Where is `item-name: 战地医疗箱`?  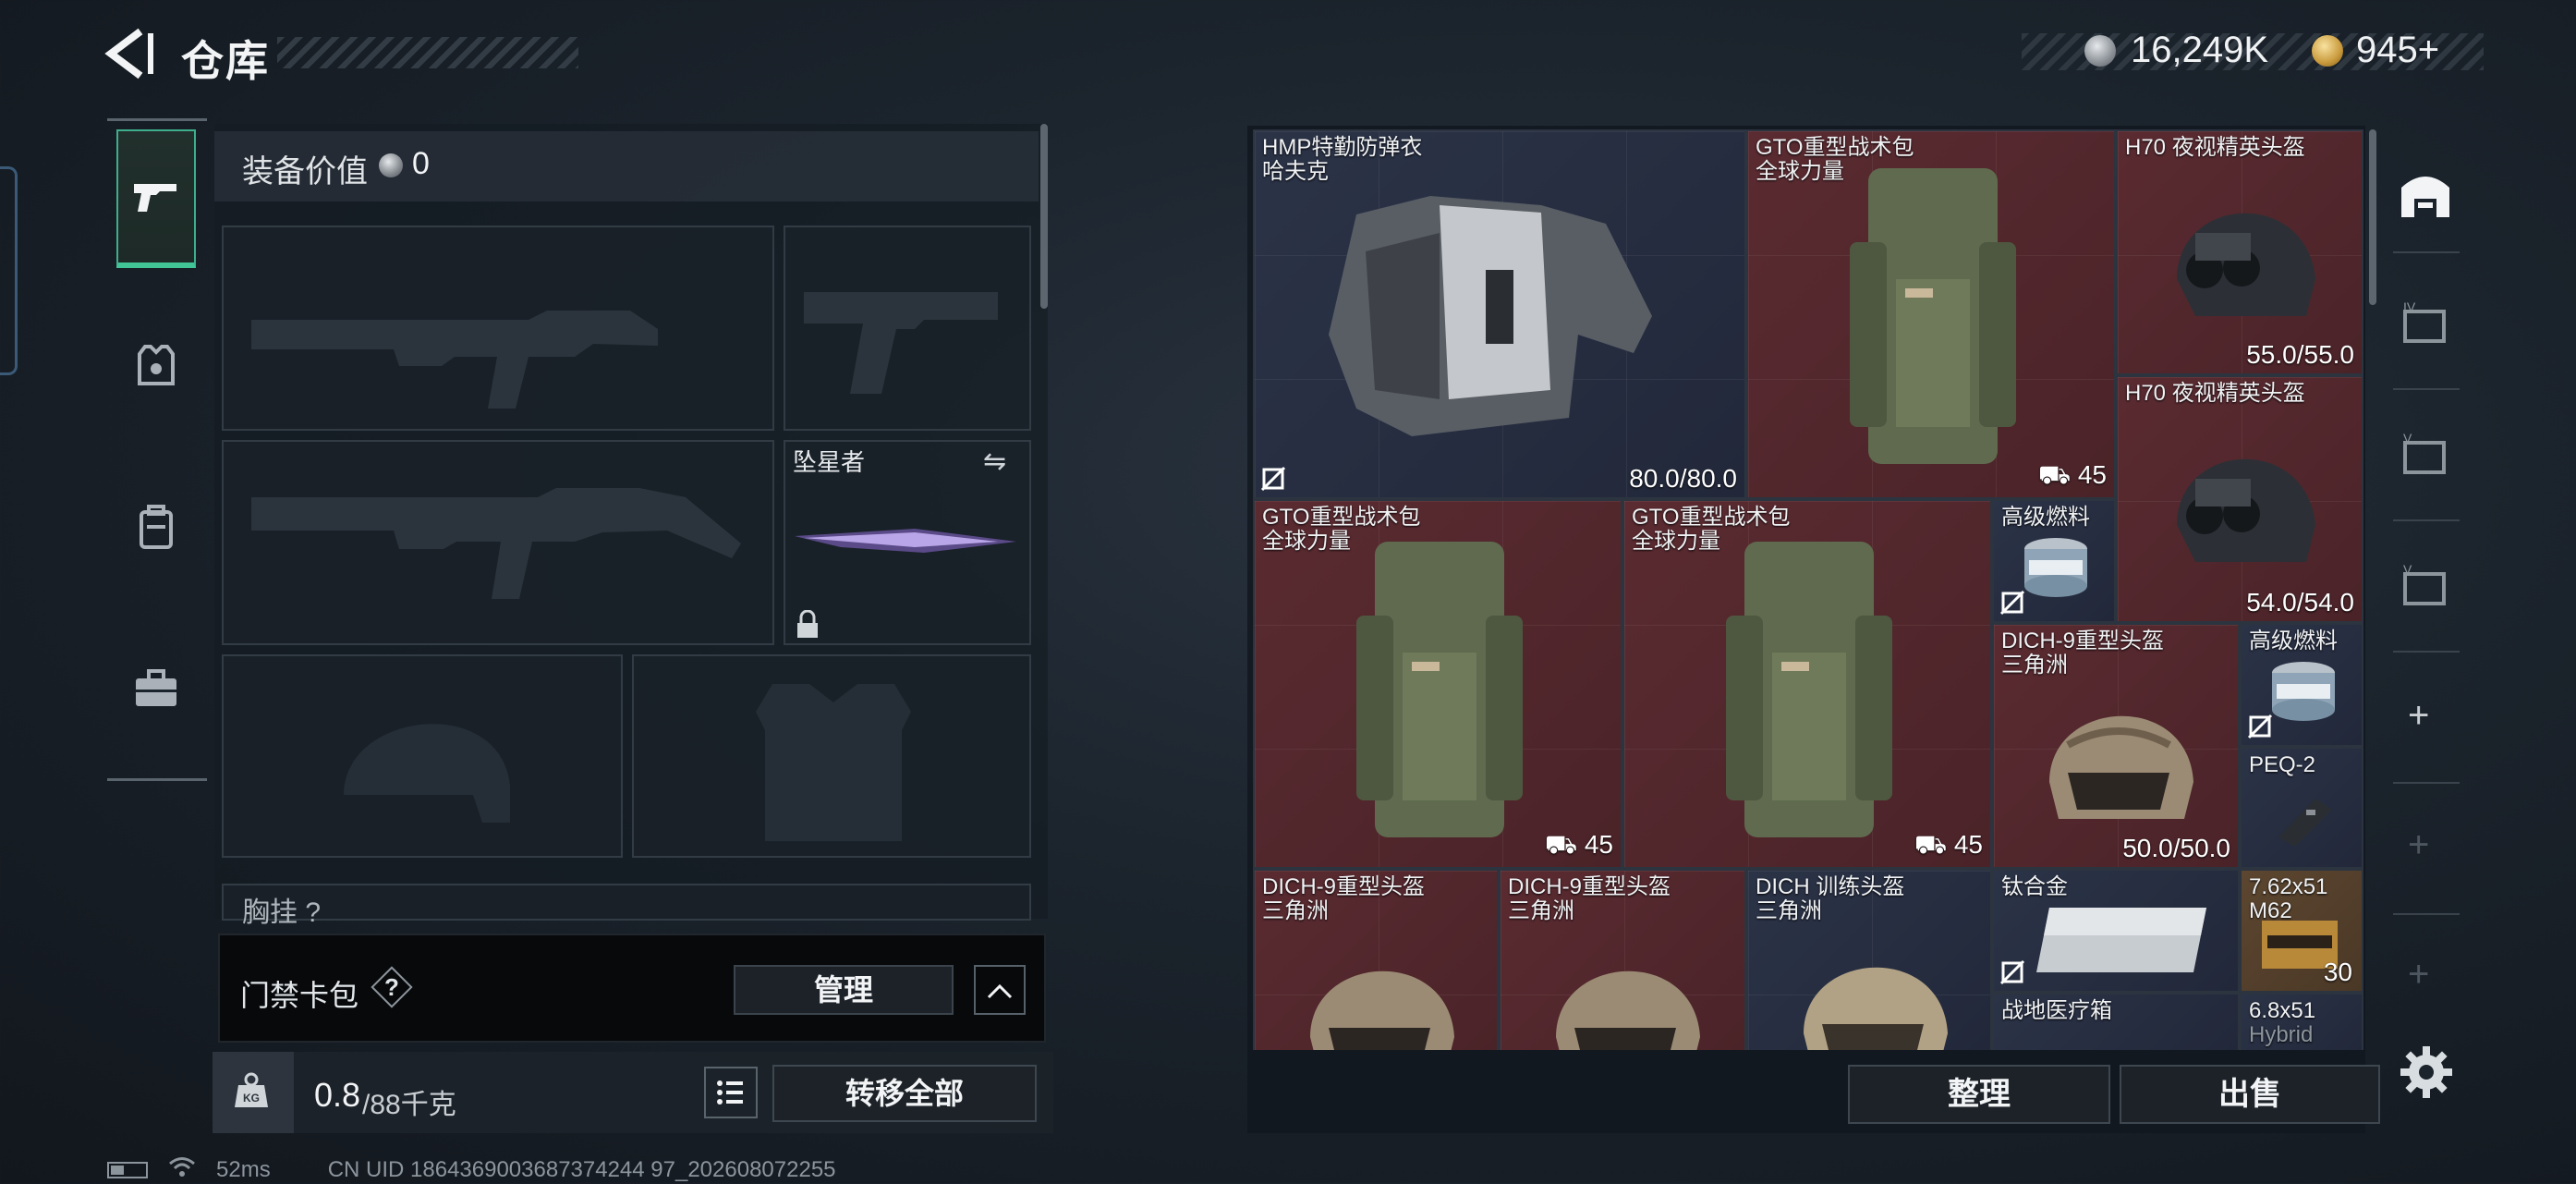
item-name: 战地医疗箱 is located at coordinates (2056, 1010).